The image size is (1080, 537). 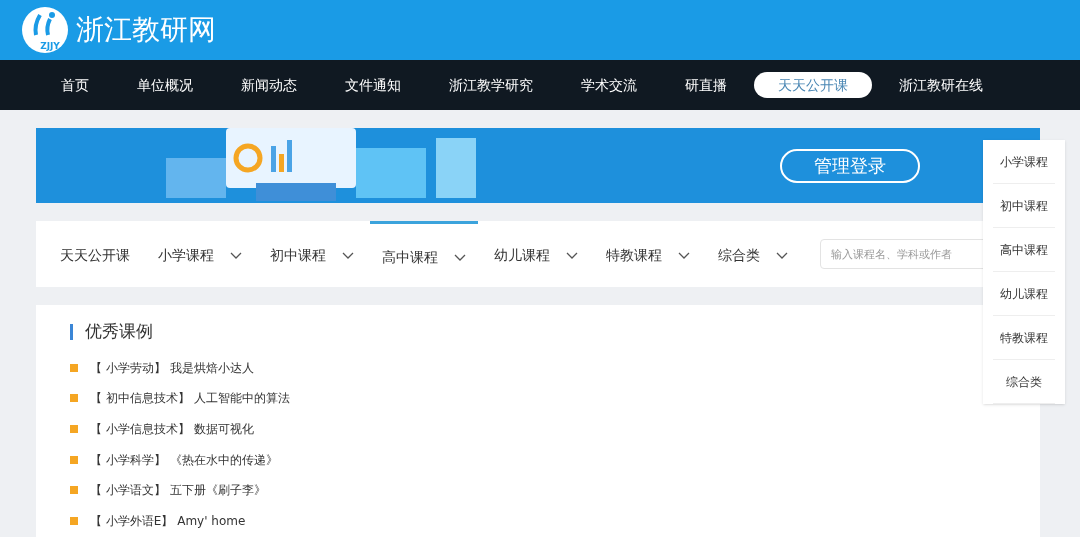 I want to click on course-tab: 幼儿课程, so click(x=536, y=254).